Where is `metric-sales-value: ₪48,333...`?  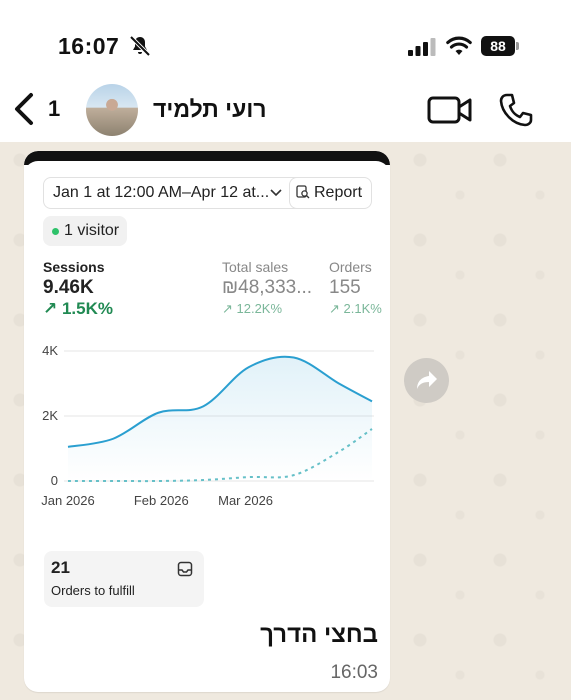
metric-sales-value: ₪48,333... is located at coordinates (267, 287).